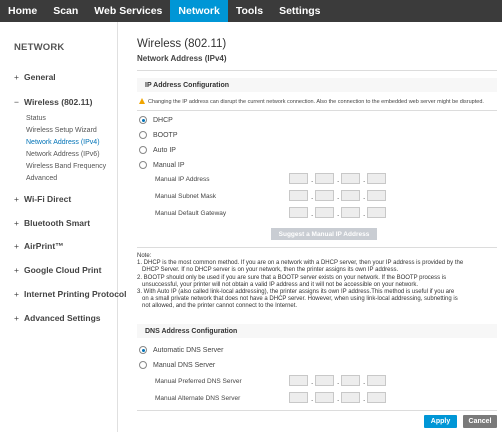 This screenshot has height=432, width=502. I want to click on sidebar-sub-network-address-ipv6: Network Address (IPv6), so click(63, 154).